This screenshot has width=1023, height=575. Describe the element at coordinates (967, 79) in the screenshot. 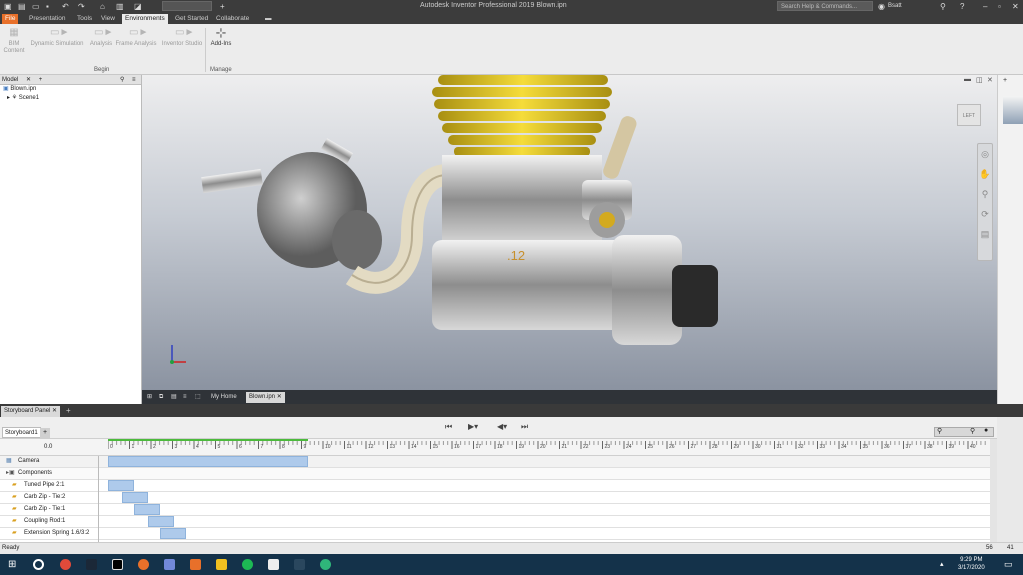

I see `viewport-minimize-icon: ▬` at that location.